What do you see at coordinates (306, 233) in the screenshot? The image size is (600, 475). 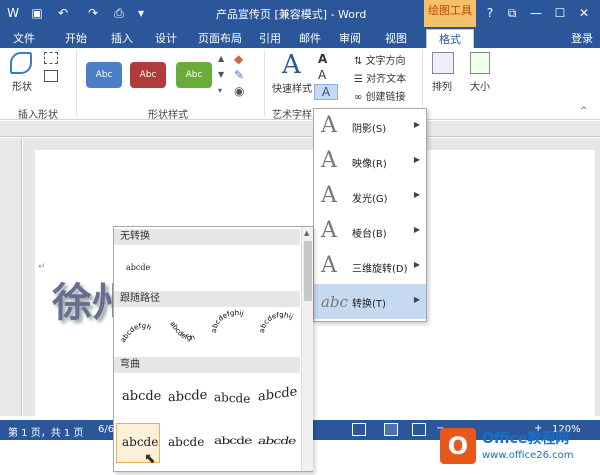 I see `scroll-up-arrow-icon: ▲` at bounding box center [306, 233].